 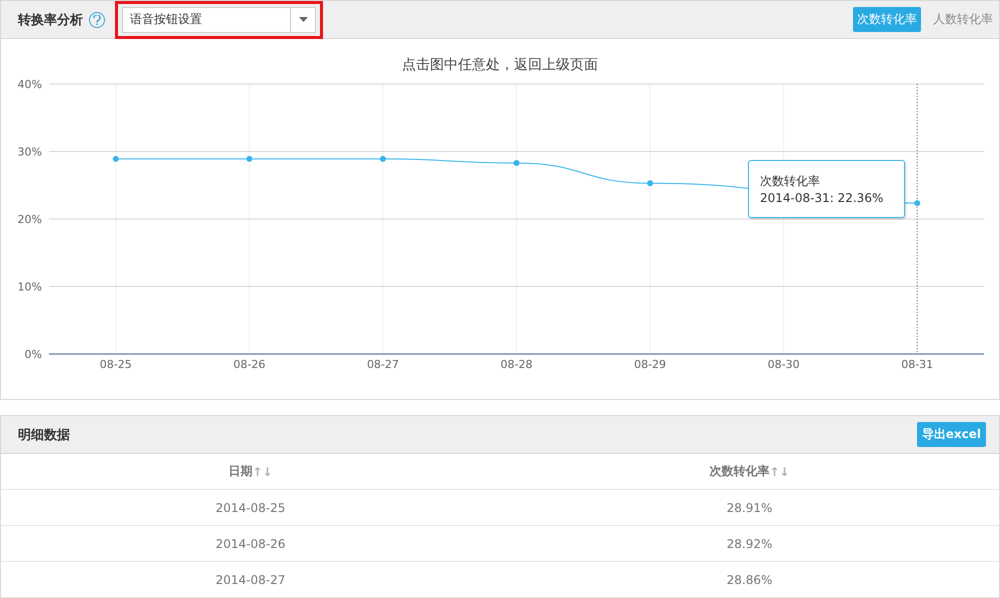 What do you see at coordinates (887, 19) in the screenshot?
I see `tab: 次数转化率` at bounding box center [887, 19].